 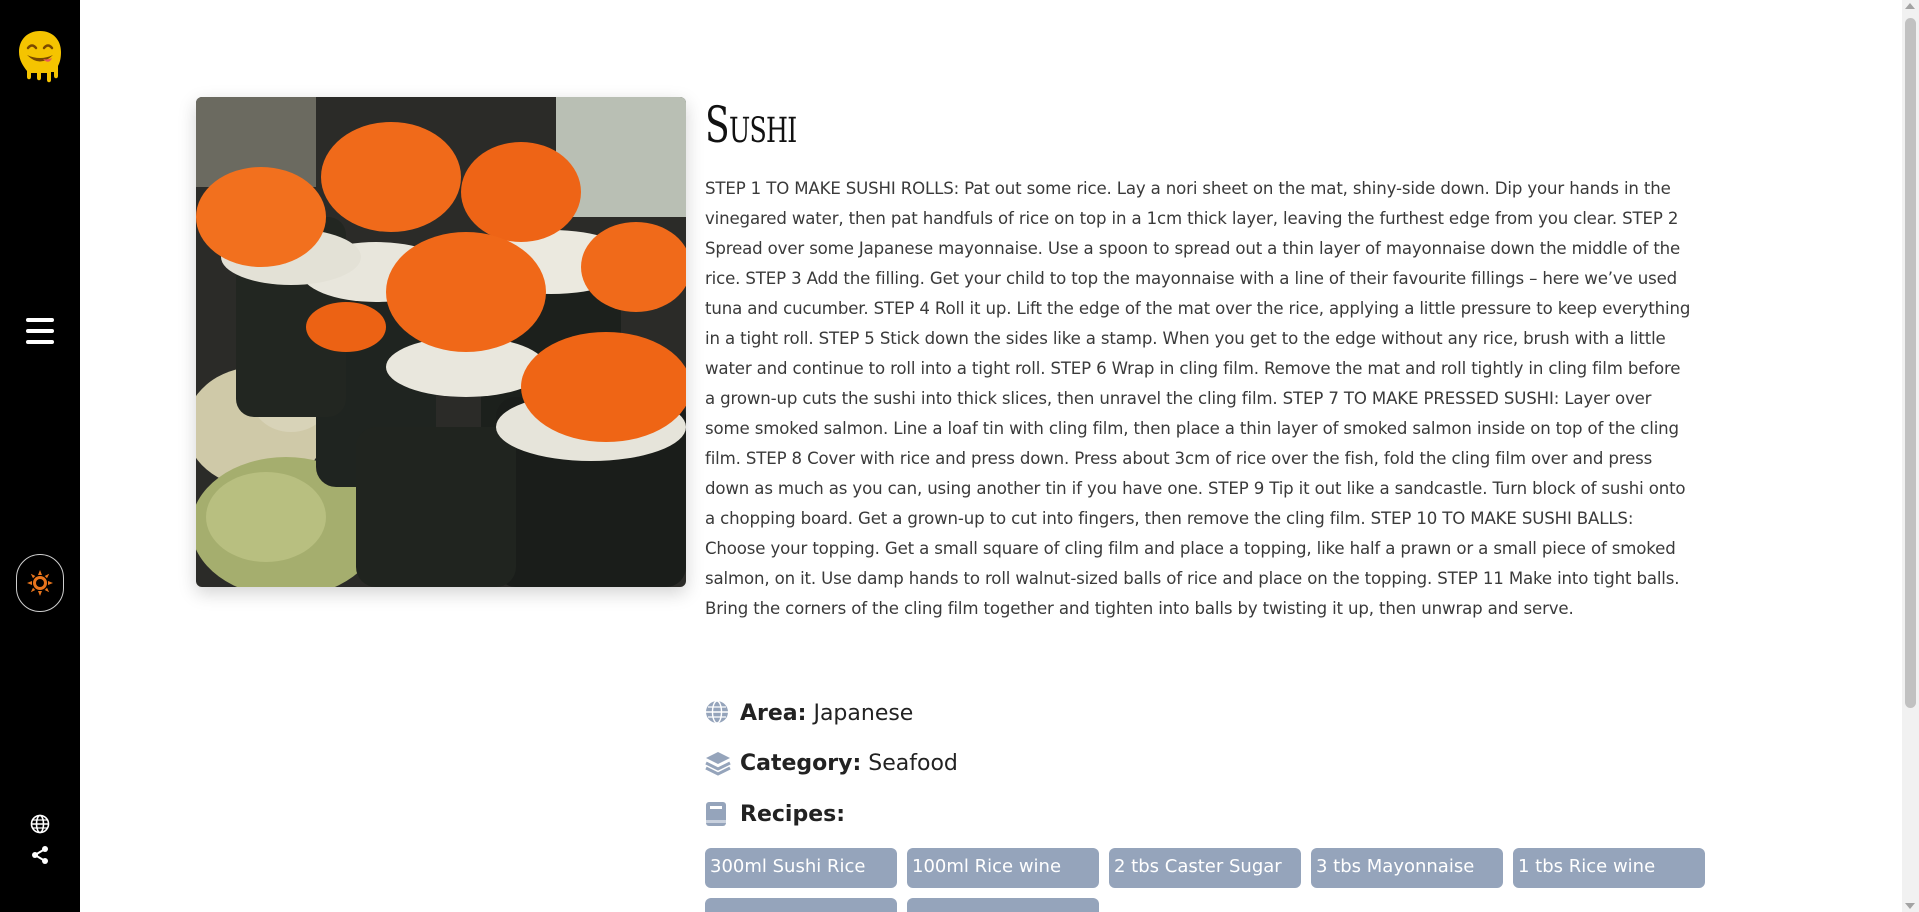 I want to click on language-globe-button, so click(x=40, y=824).